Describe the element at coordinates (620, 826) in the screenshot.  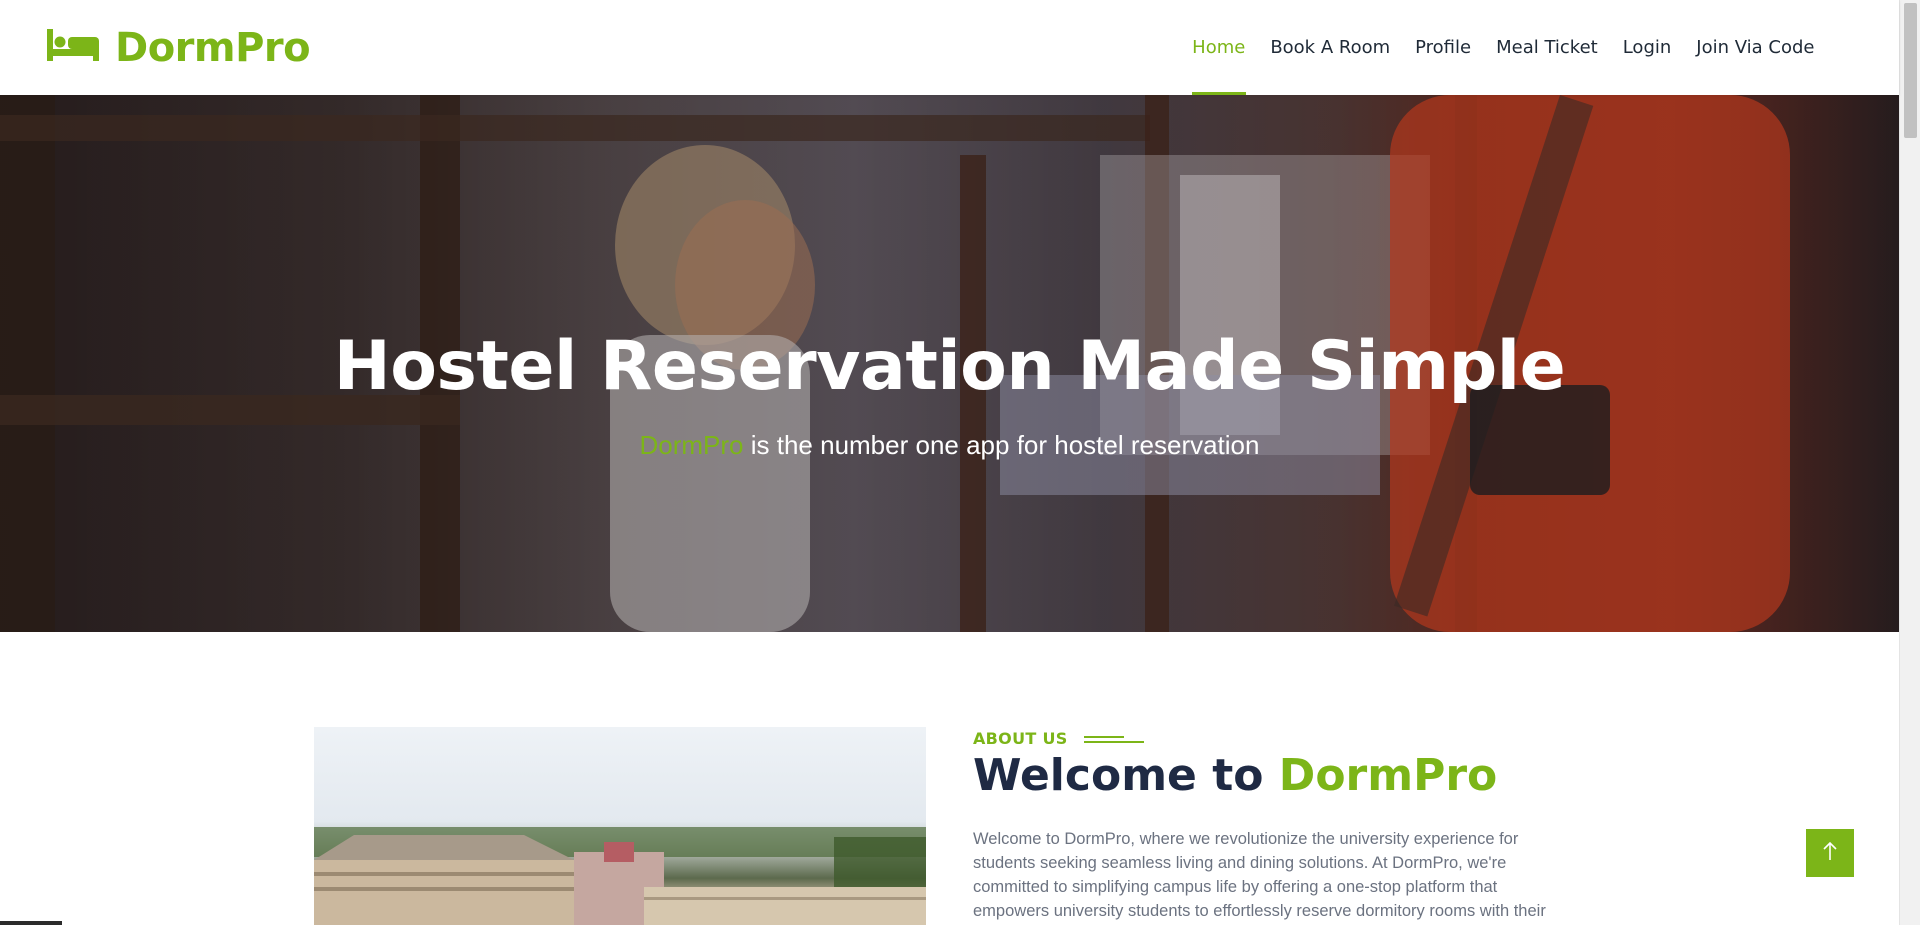
I see `about-campus-image` at that location.